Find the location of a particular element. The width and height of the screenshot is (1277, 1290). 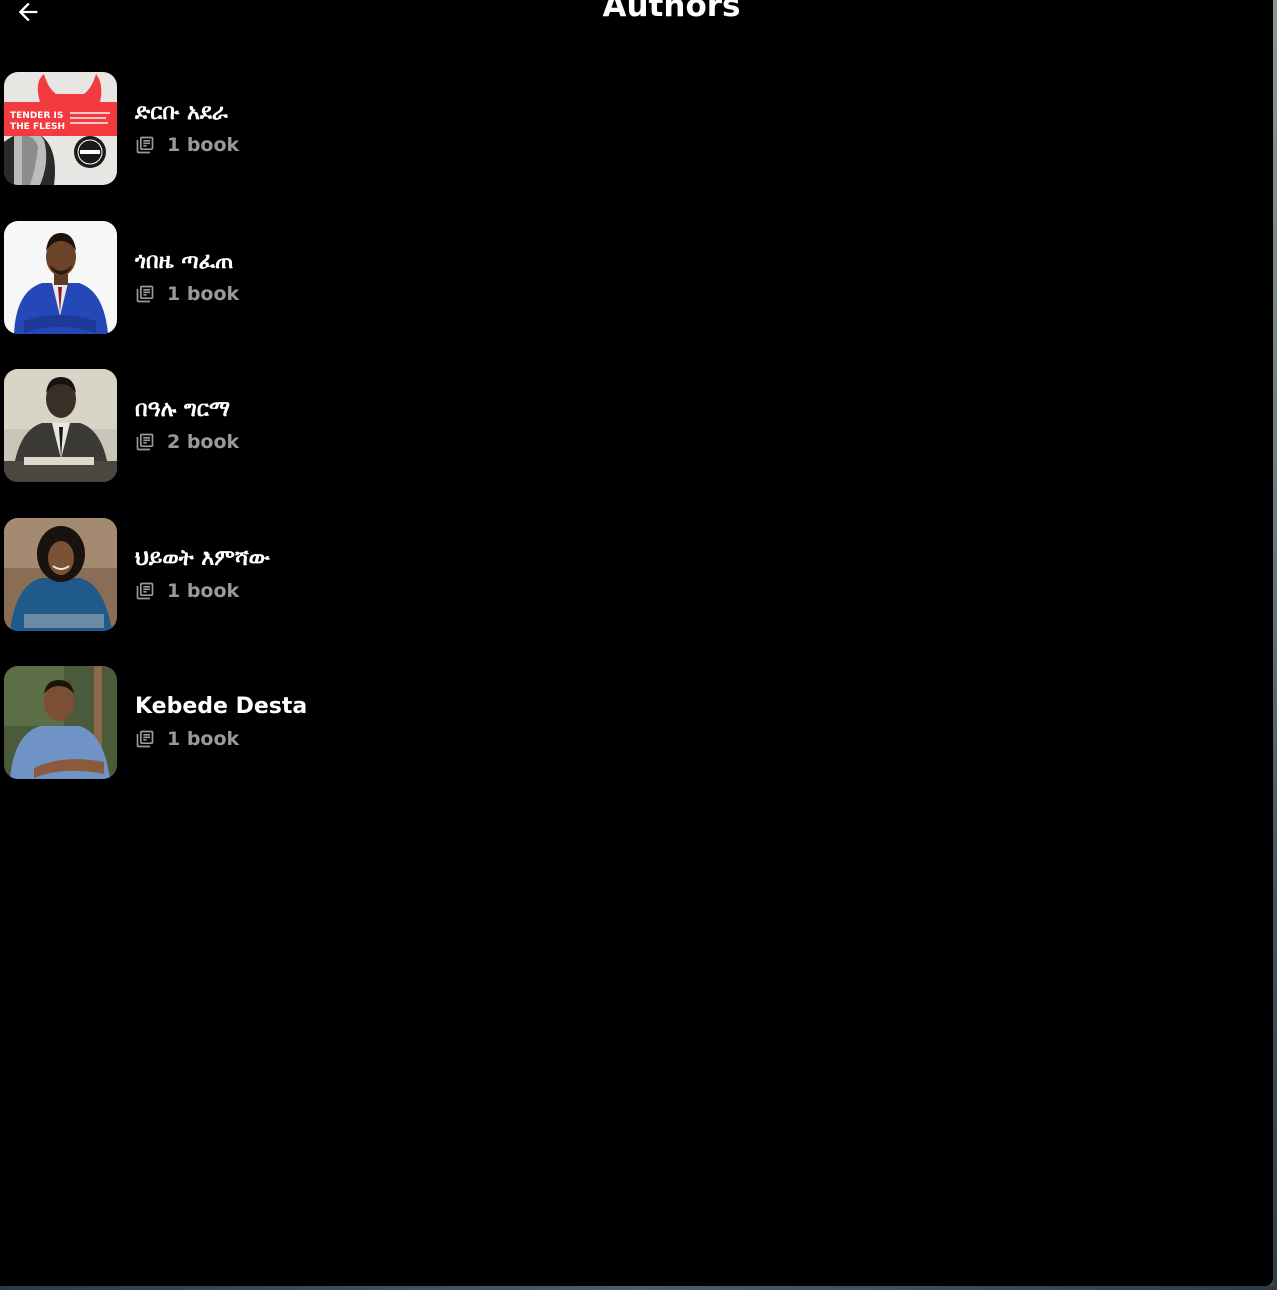

author-name: ድርቡ አደራ is located at coordinates (181, 112).